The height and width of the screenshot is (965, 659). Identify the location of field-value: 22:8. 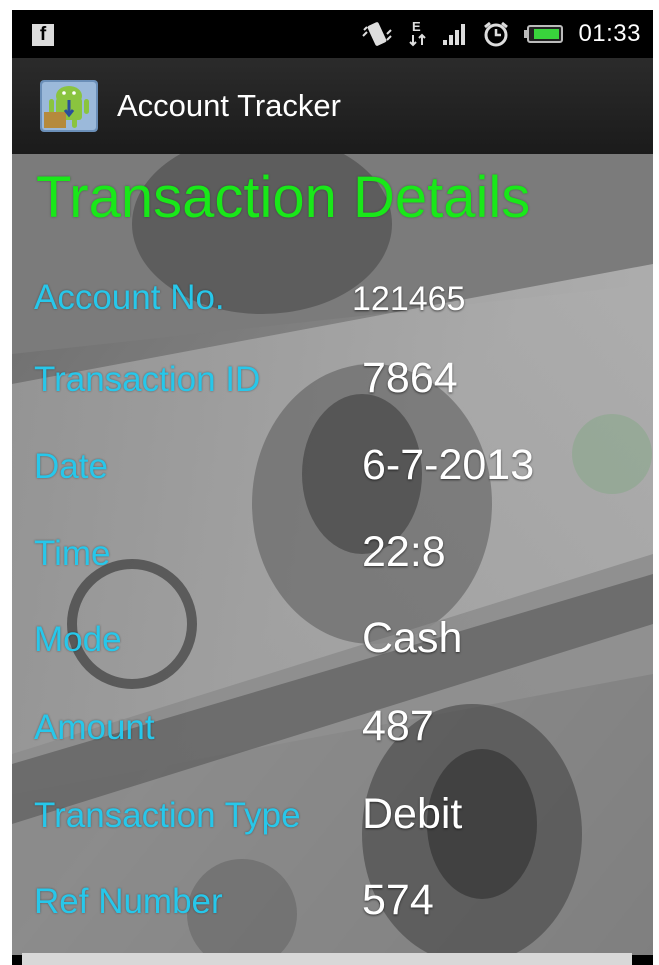
(404, 552).